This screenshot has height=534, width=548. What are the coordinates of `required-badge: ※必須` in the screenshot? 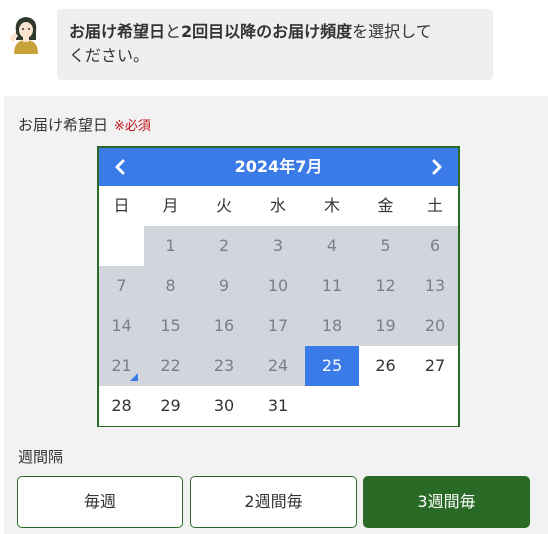 It's located at (132, 126).